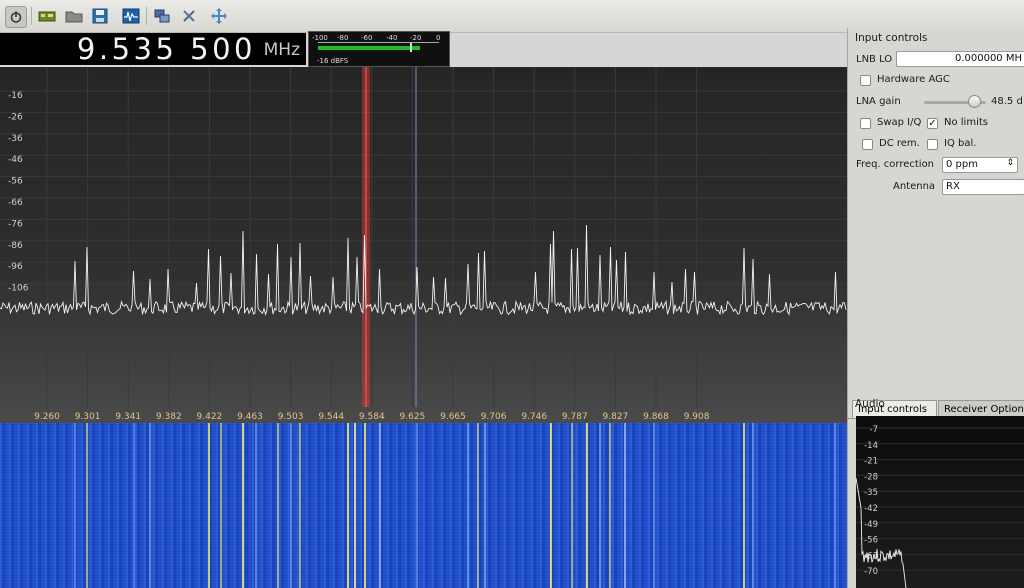 The image size is (1024, 588). What do you see at coordinates (369, 48) in the screenshot?
I see `meter-level-bar` at bounding box center [369, 48].